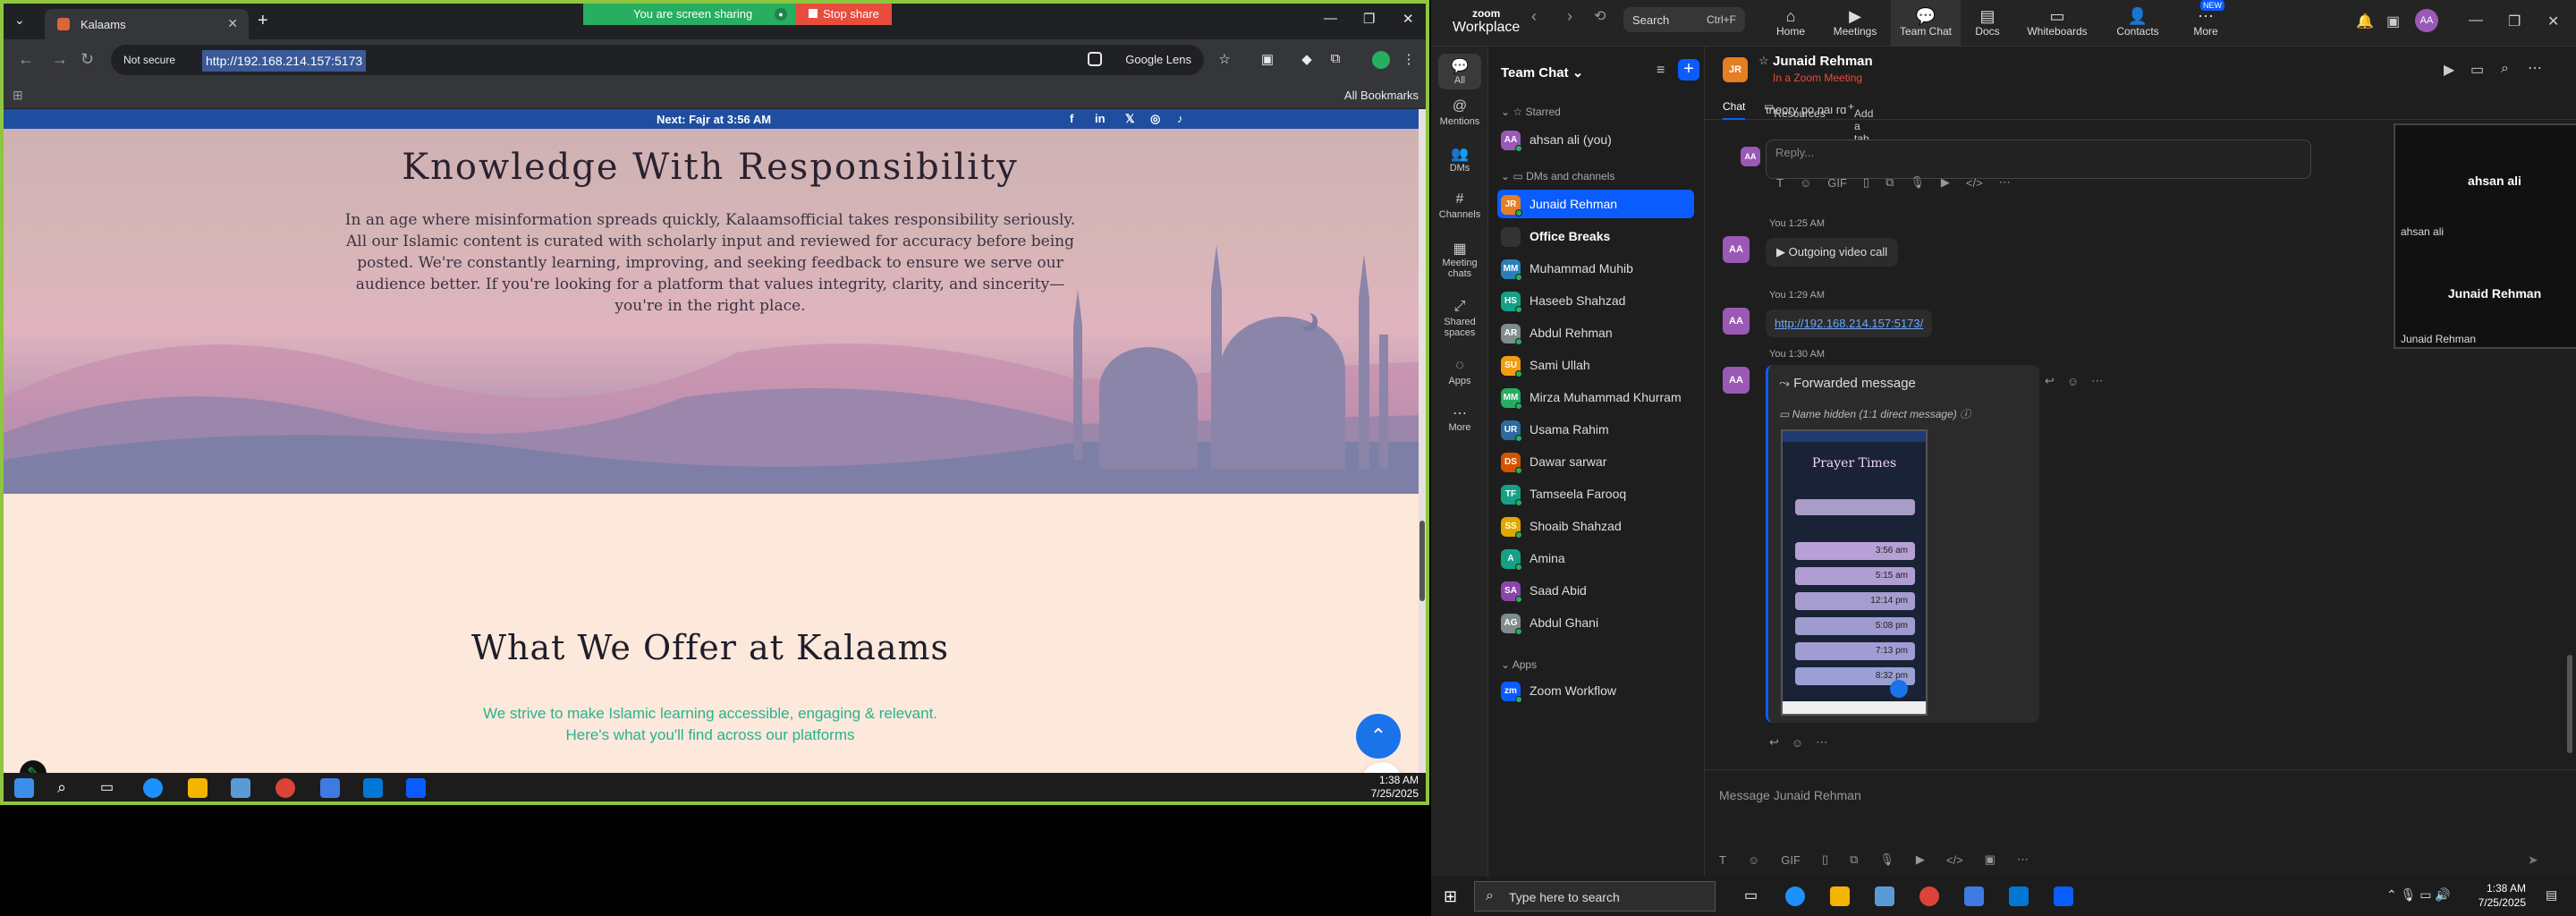  What do you see at coordinates (1974, 183) in the screenshot?
I see `code-icon: </>` at bounding box center [1974, 183].